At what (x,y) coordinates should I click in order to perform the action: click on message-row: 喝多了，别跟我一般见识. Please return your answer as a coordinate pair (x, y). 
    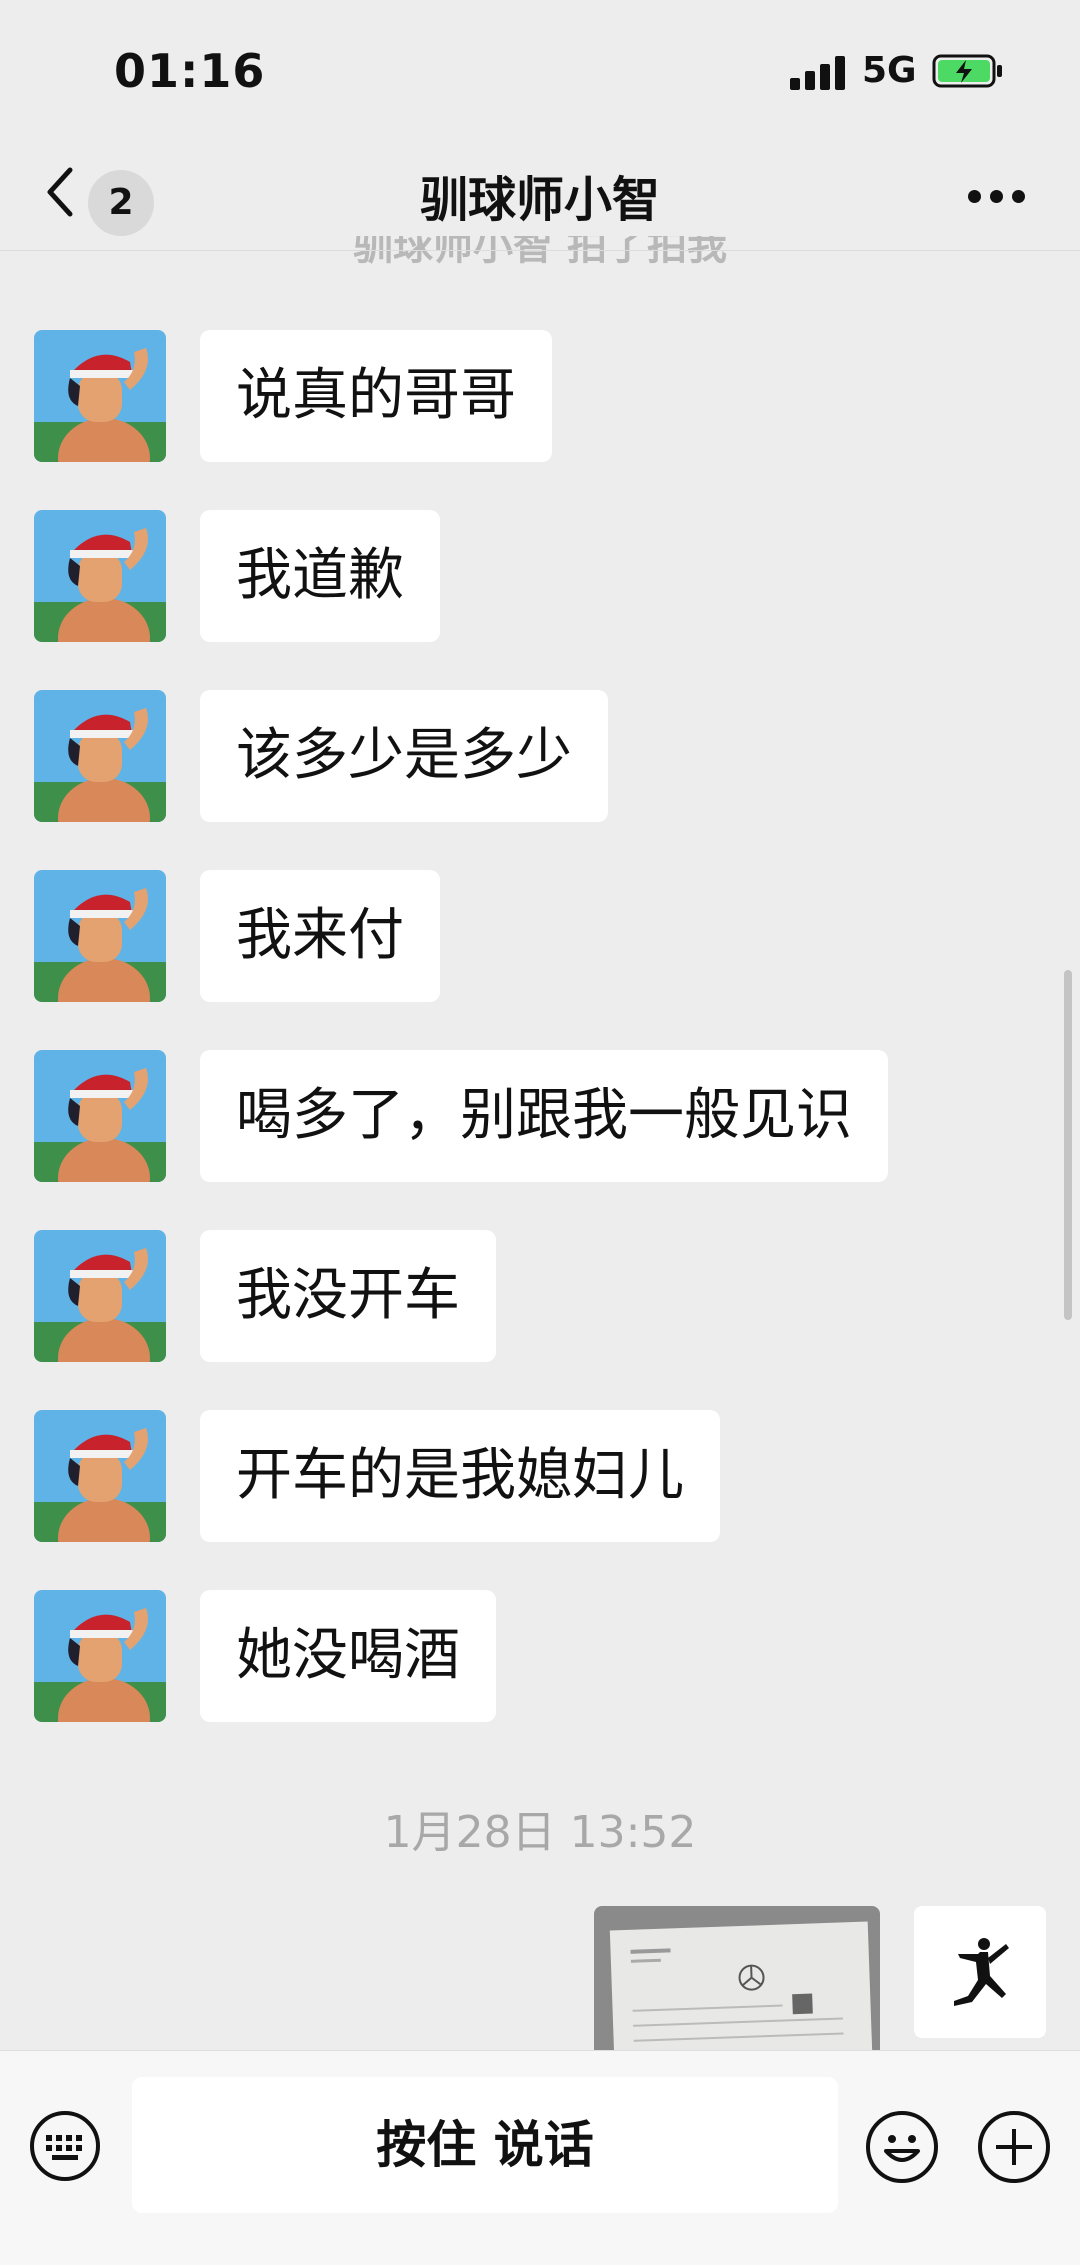
    Looking at the image, I should click on (540, 1140).